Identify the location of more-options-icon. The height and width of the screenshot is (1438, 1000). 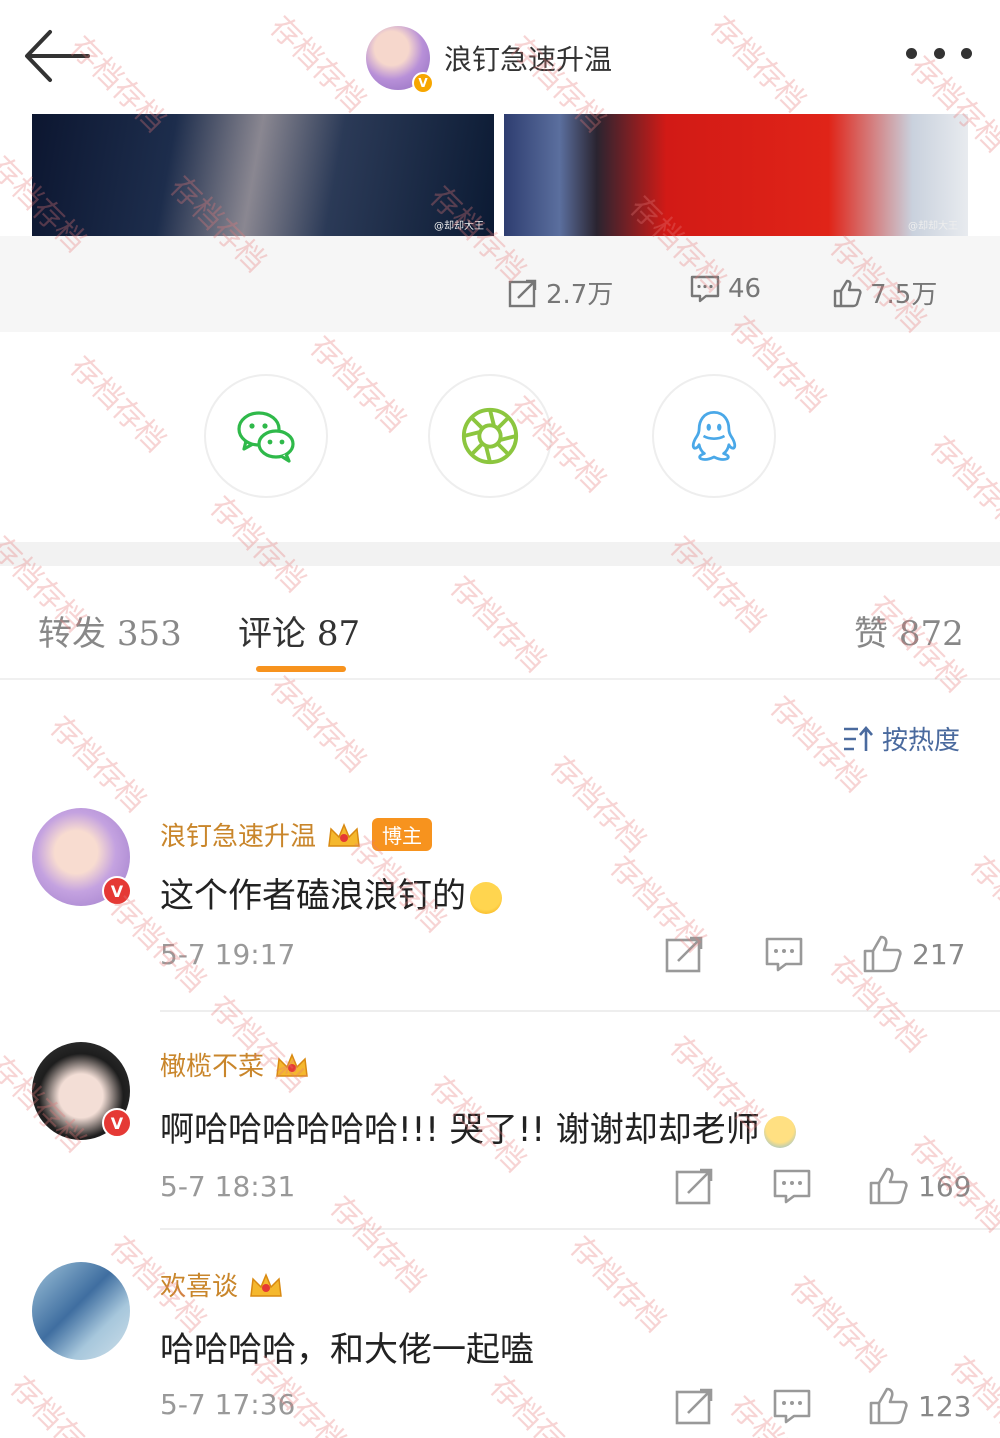
(939, 56).